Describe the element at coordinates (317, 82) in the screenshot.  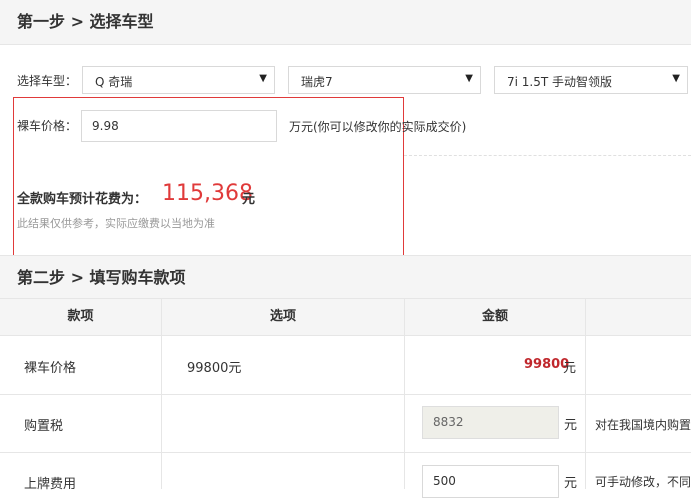
I see `series-select-value: 瑞虎7` at that location.